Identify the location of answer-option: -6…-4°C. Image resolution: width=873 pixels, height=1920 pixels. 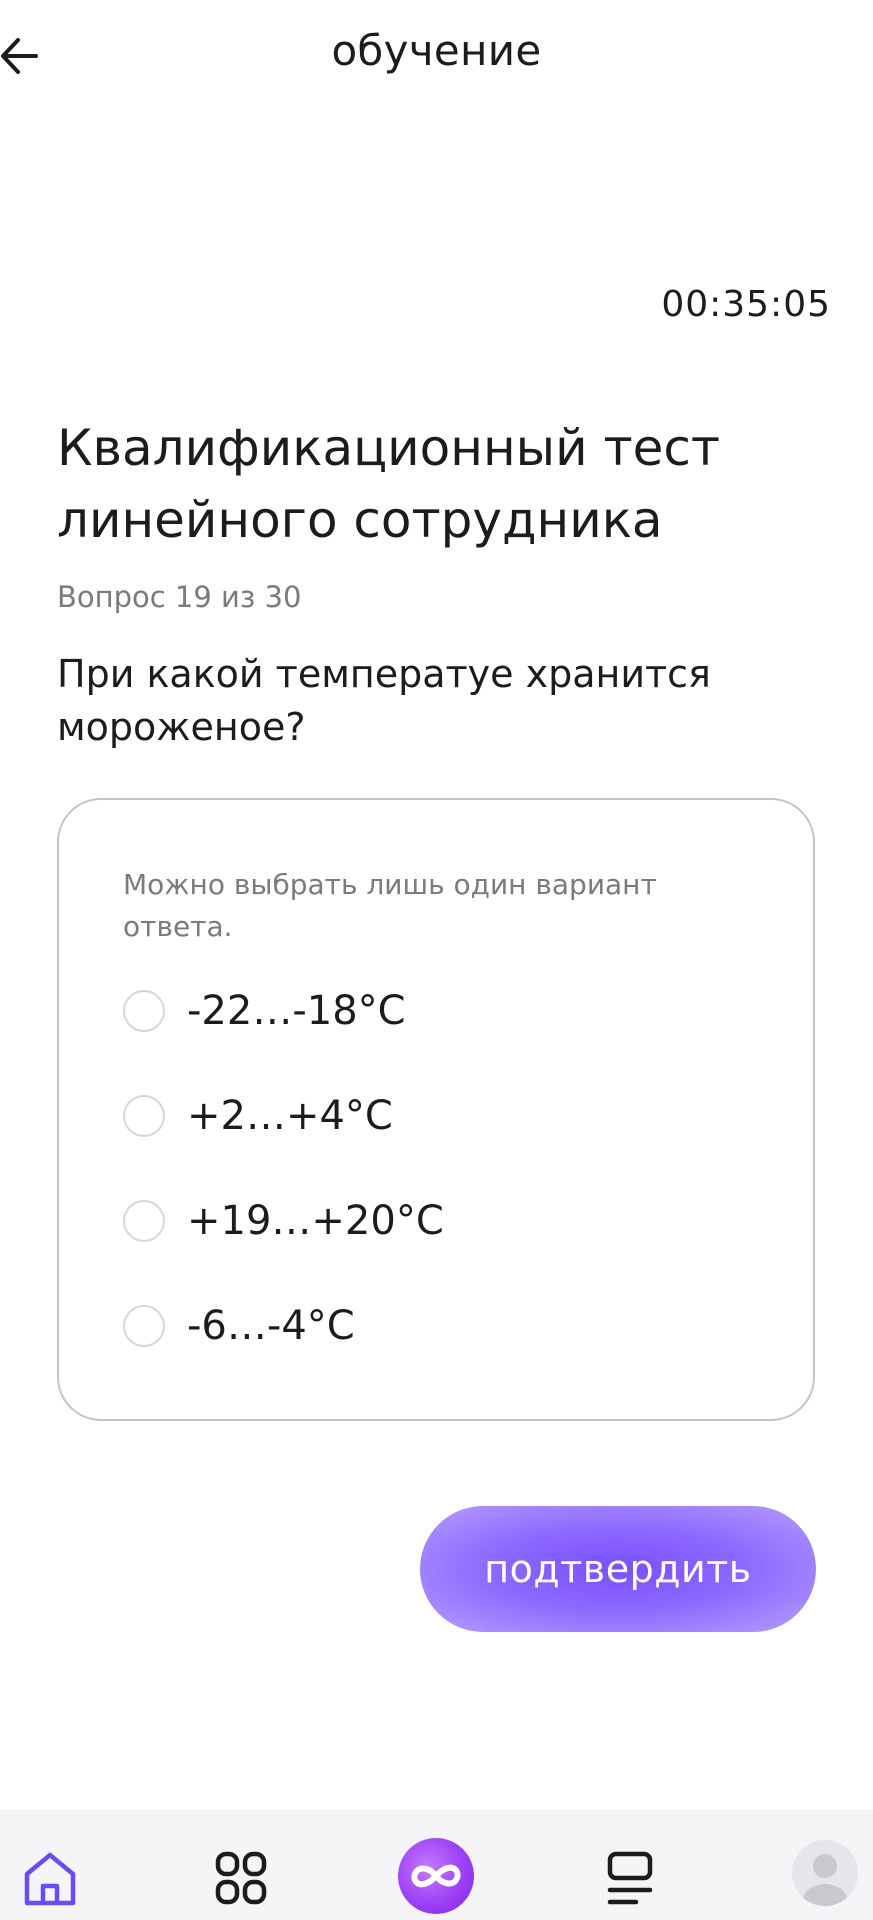
(423, 1326).